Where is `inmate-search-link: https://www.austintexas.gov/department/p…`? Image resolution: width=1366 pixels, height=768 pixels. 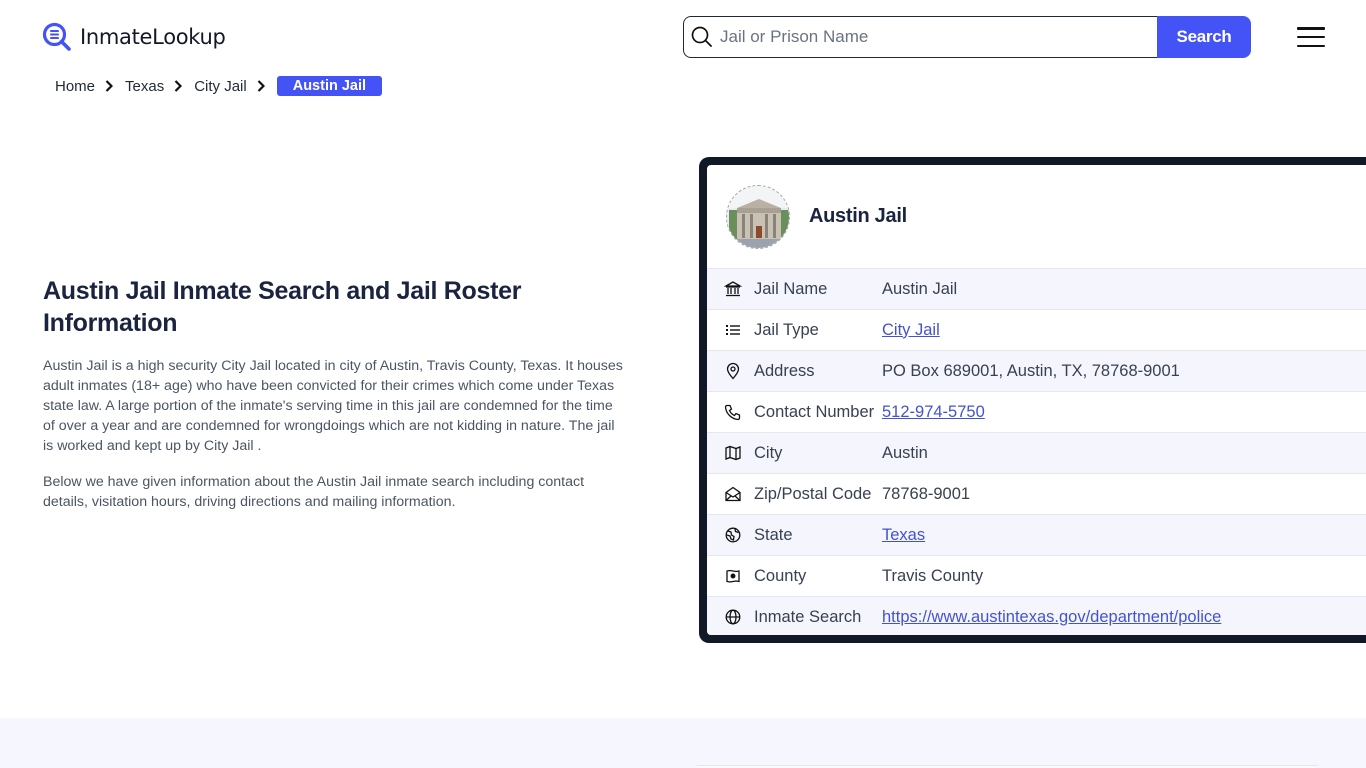 inmate-search-link: https://www.austintexas.gov/department/p… is located at coordinates (1051, 617).